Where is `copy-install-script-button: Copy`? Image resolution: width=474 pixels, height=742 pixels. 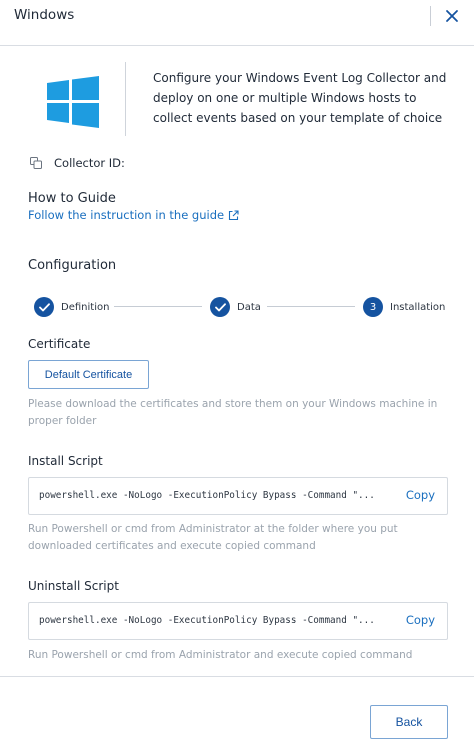
copy-install-script-button: Copy is located at coordinates (420, 495).